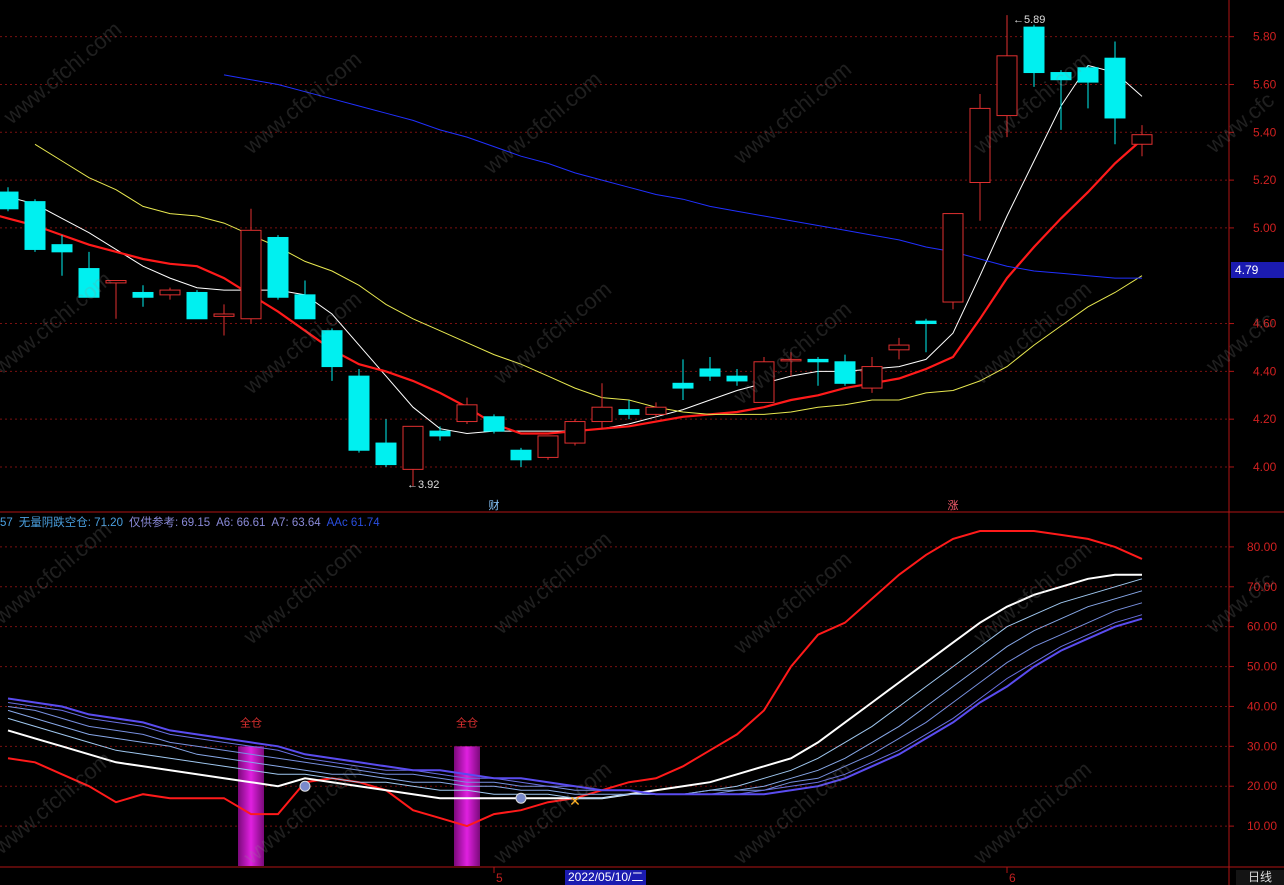  Describe the element at coordinates (1029, 20) in the screenshot. I see `high-annotation: ←5.89` at that location.